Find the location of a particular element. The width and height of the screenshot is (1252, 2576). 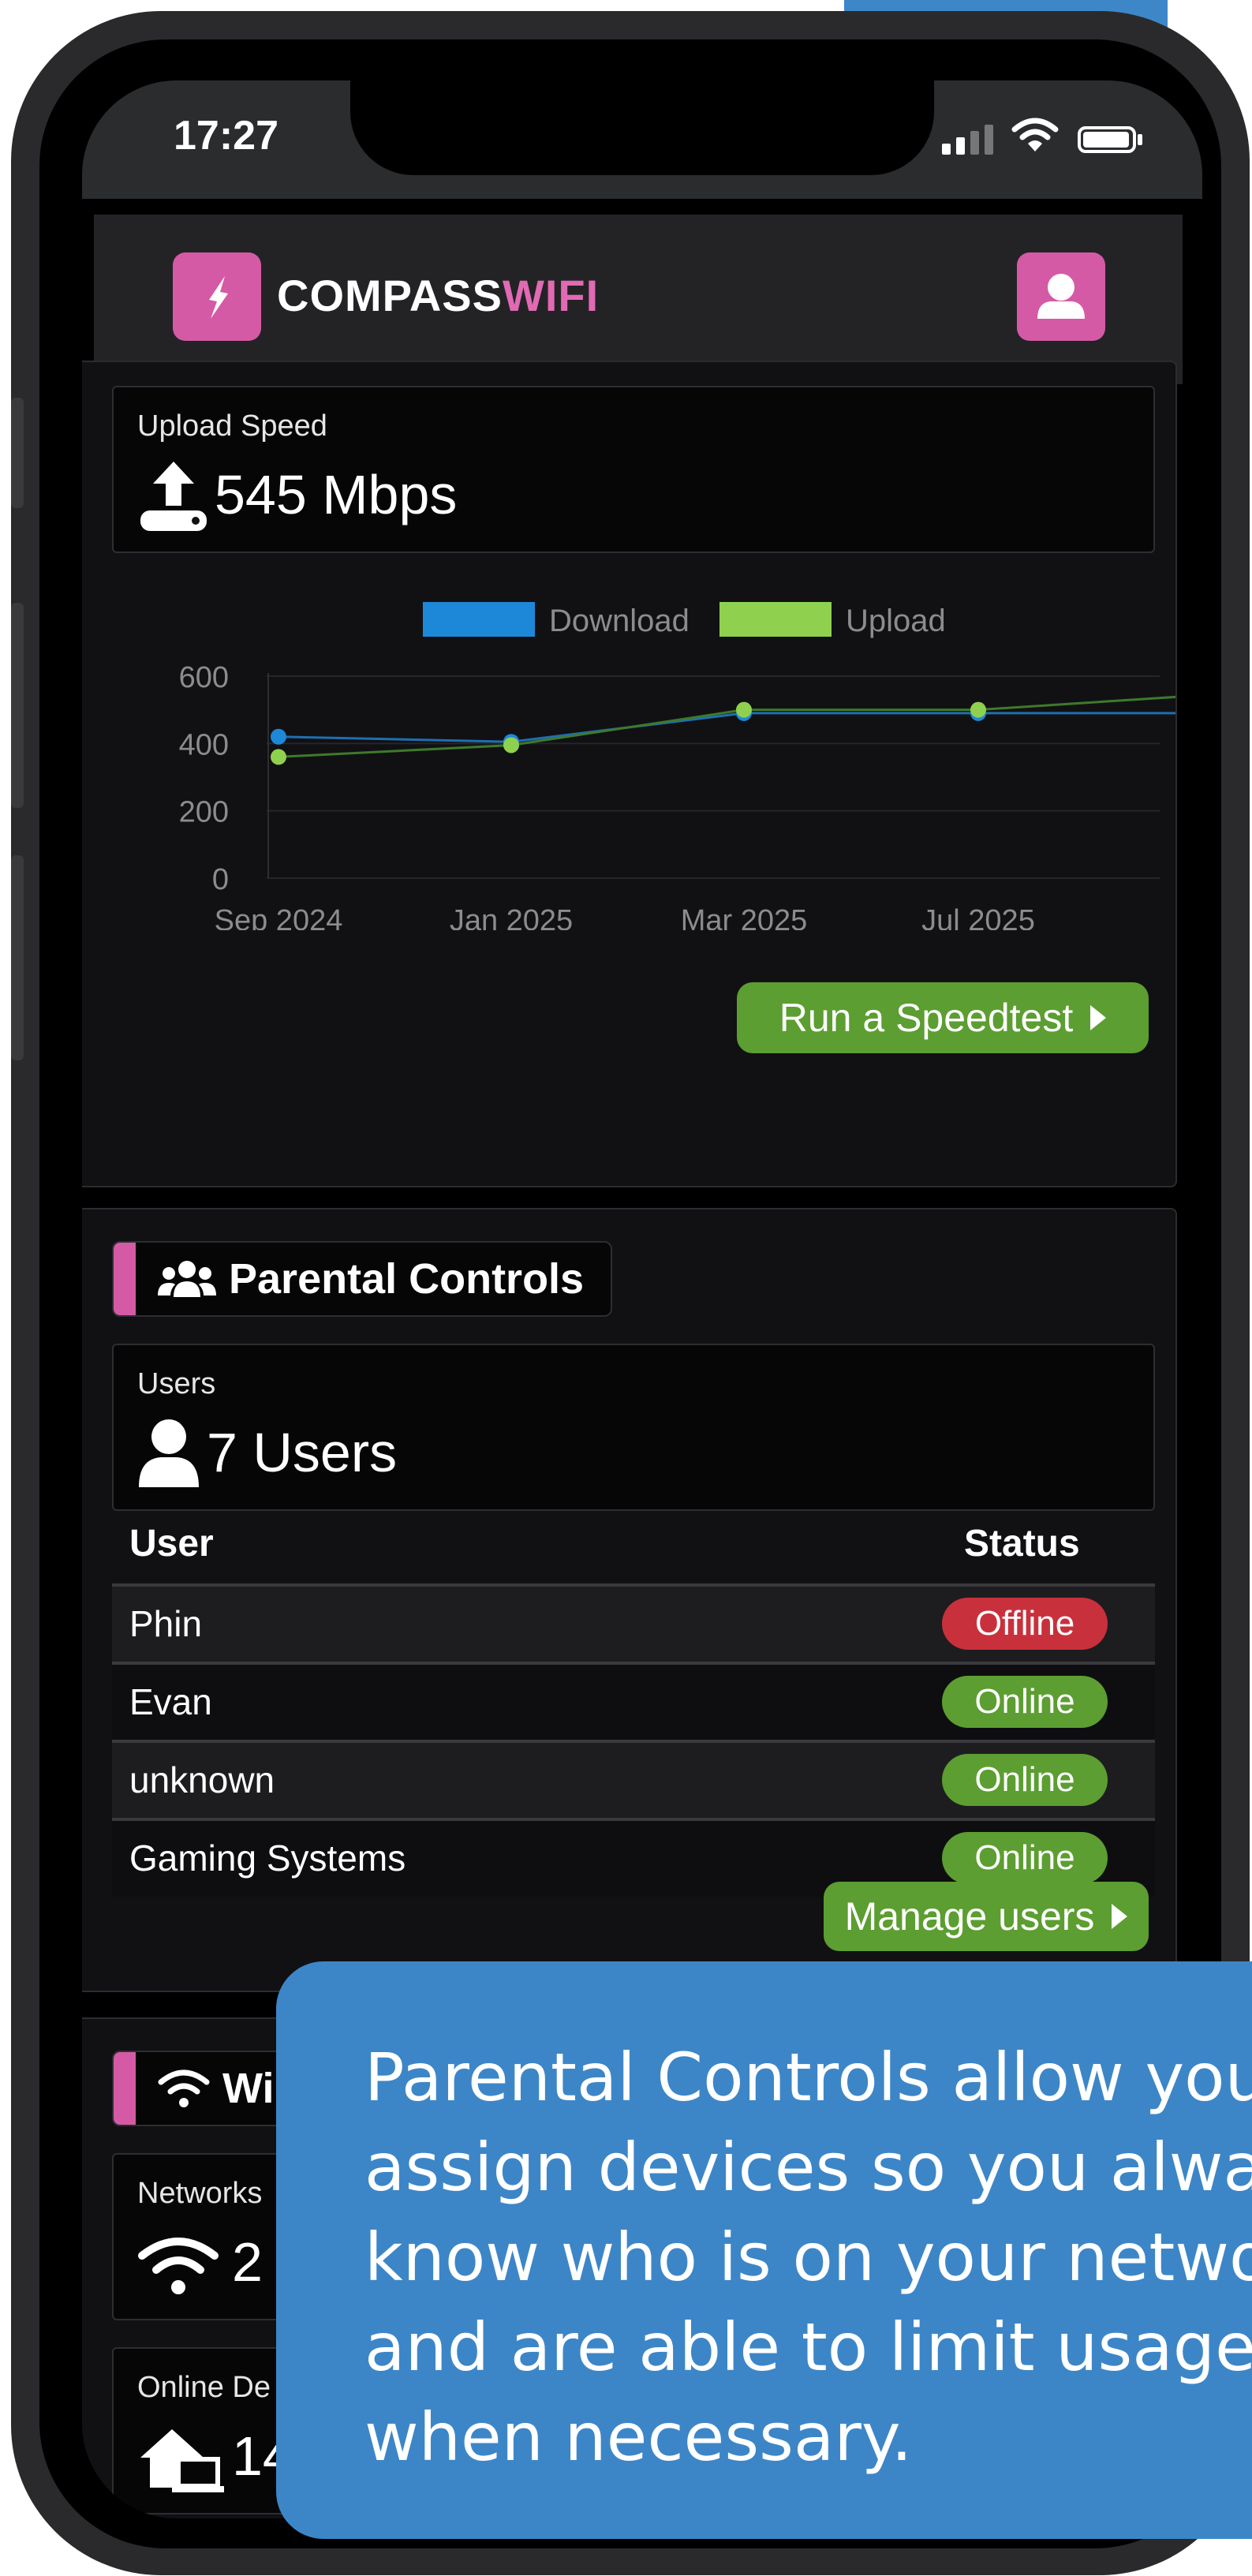

brand-name-part2: WIFI is located at coordinates (551, 295).